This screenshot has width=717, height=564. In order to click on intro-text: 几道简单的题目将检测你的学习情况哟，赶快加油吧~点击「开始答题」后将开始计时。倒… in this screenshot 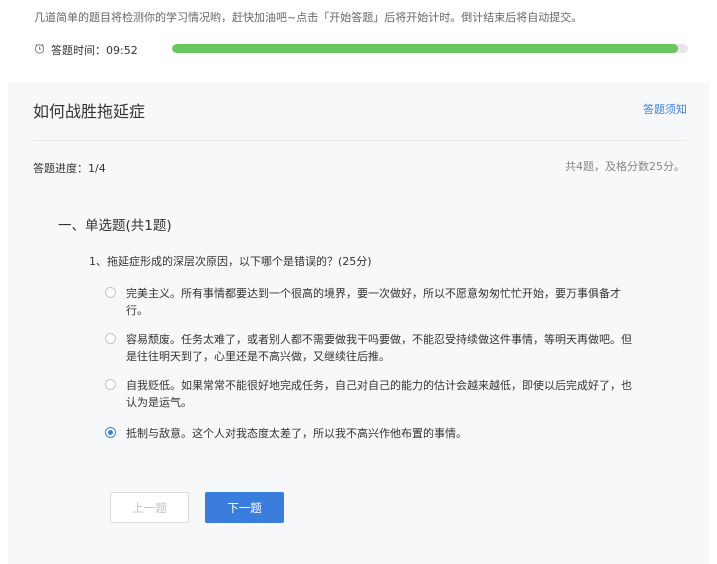, I will do `click(308, 17)`.